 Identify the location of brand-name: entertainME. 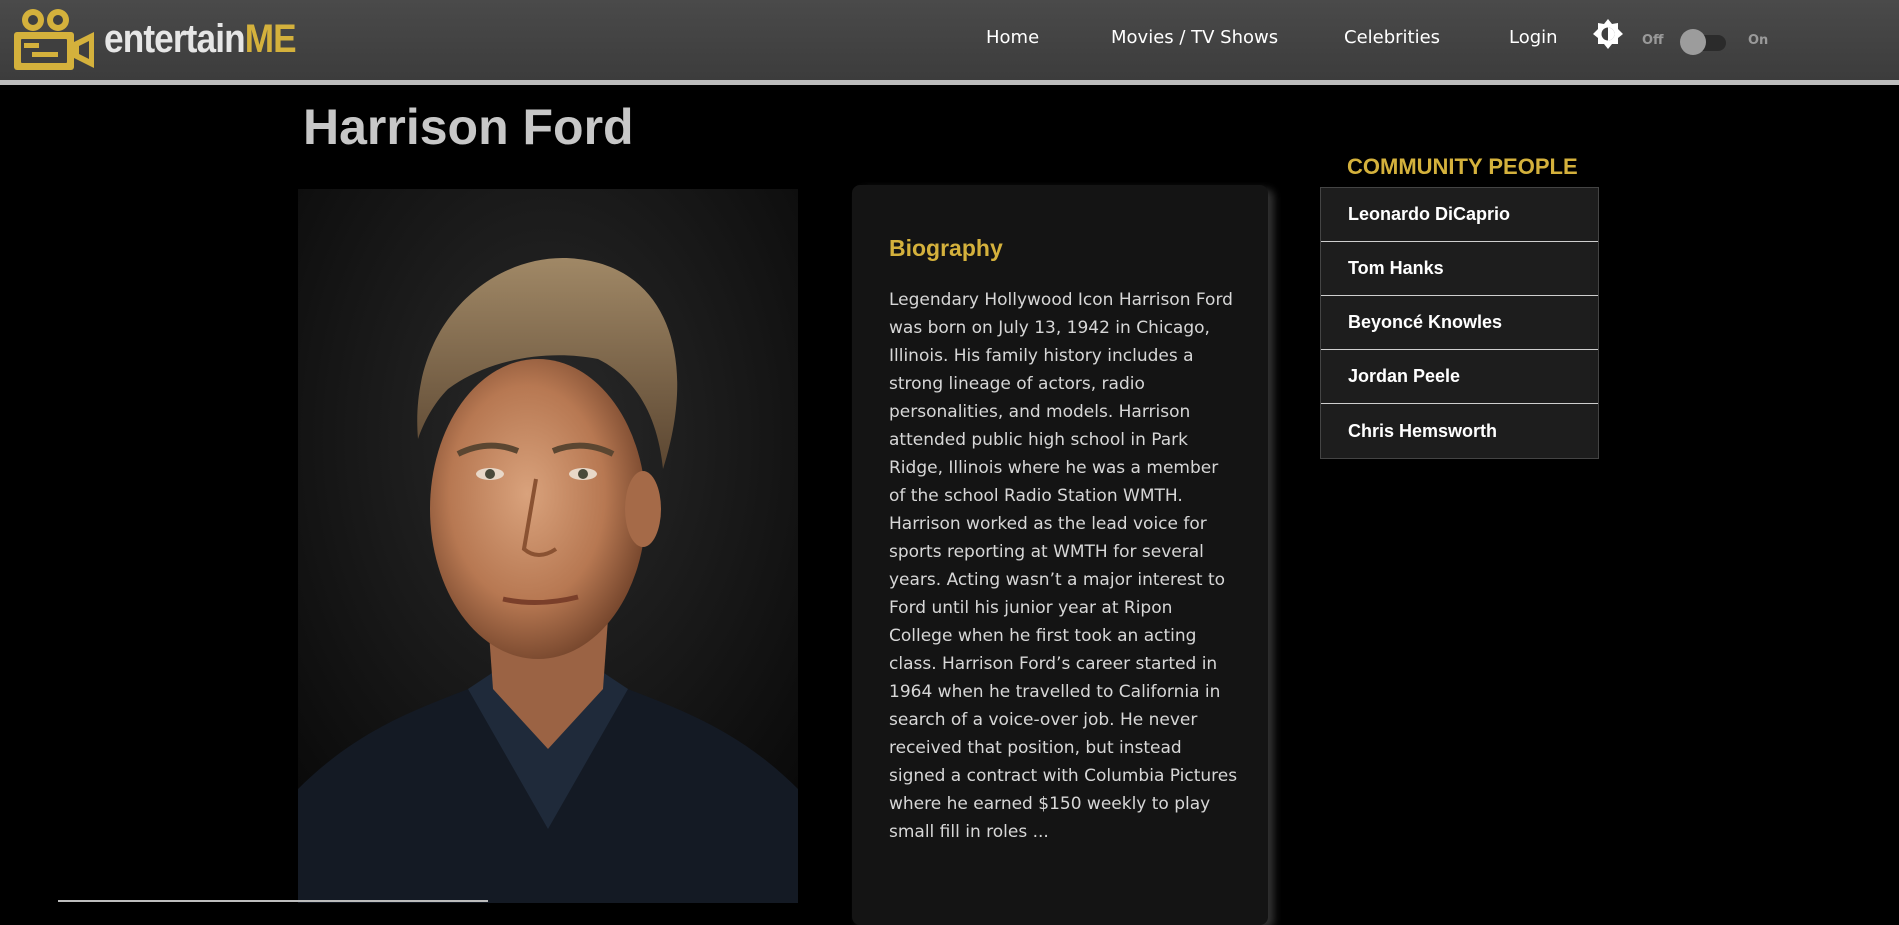
(200, 39).